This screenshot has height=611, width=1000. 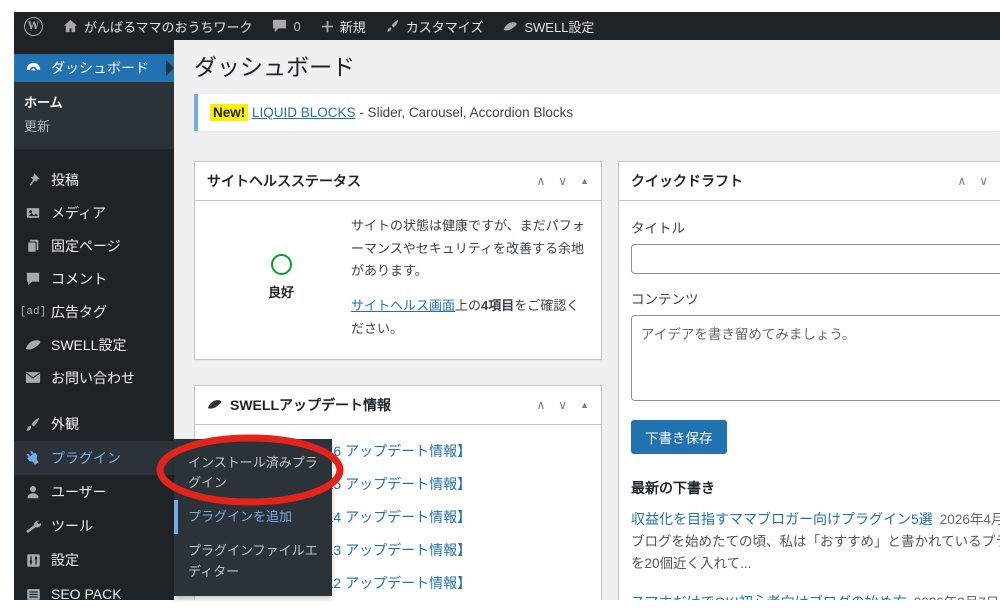 I want to click on quick-draft-widget-title: クイックドラフト, so click(x=687, y=180).